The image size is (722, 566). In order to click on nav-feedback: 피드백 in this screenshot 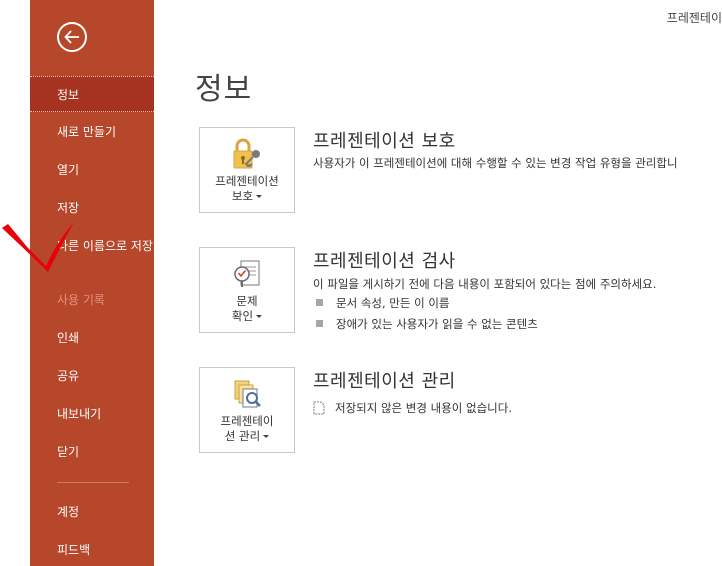, I will do `click(92, 550)`.